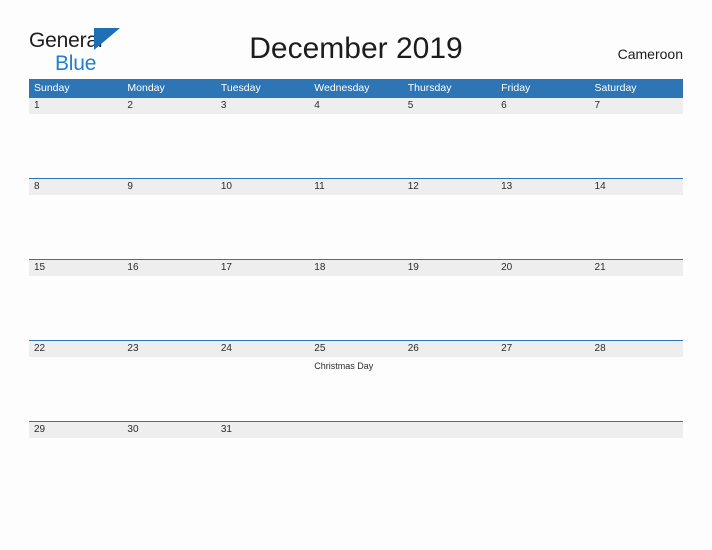 The height and width of the screenshot is (550, 712). What do you see at coordinates (600, 186) in the screenshot?
I see `day-number: 14` at bounding box center [600, 186].